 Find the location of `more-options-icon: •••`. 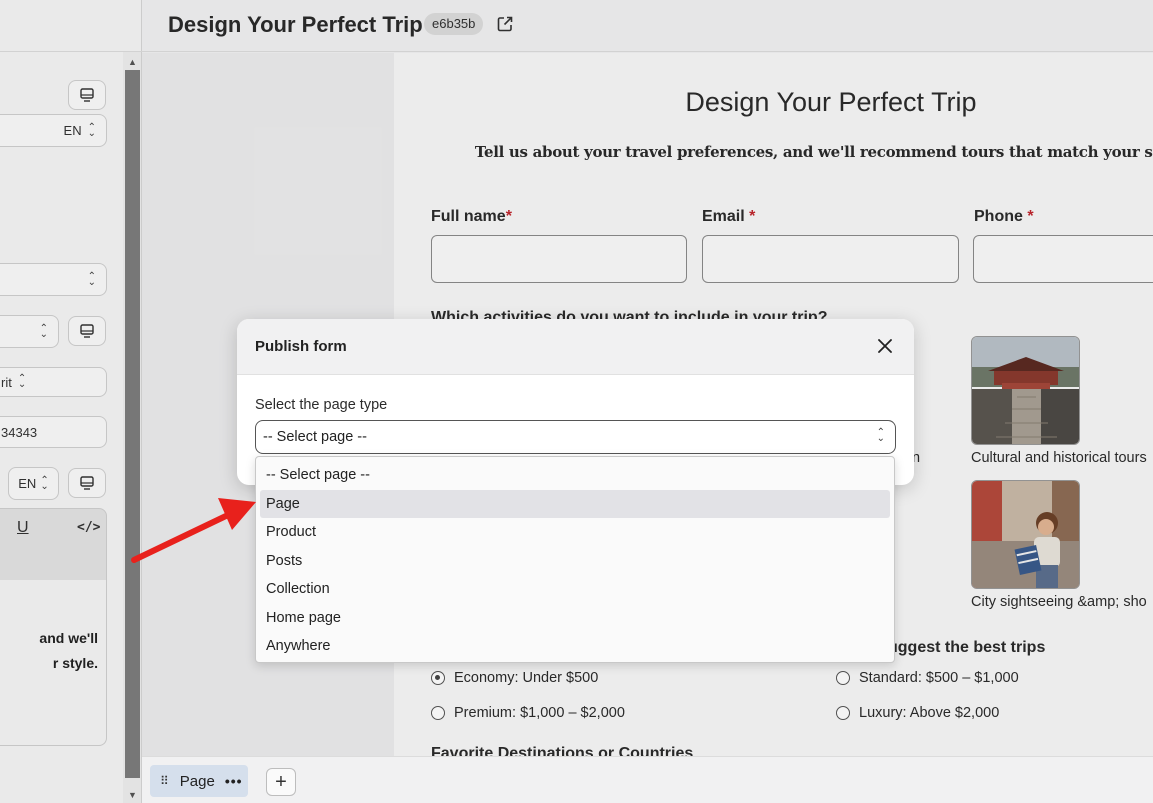

more-options-icon: ••• is located at coordinates (234, 781).